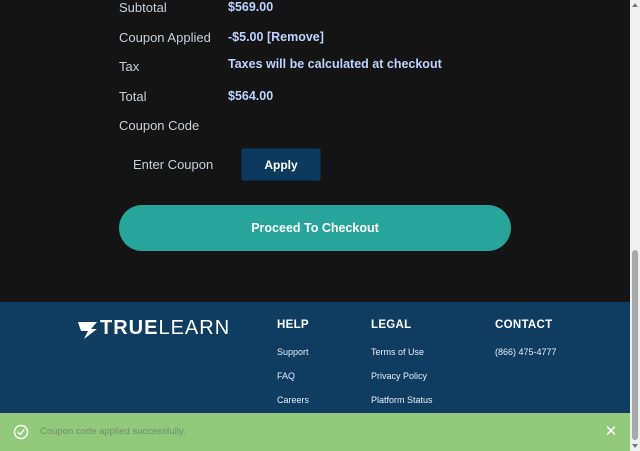  Describe the element at coordinates (251, 7) in the screenshot. I see `subtotal-value: $569.00` at that location.